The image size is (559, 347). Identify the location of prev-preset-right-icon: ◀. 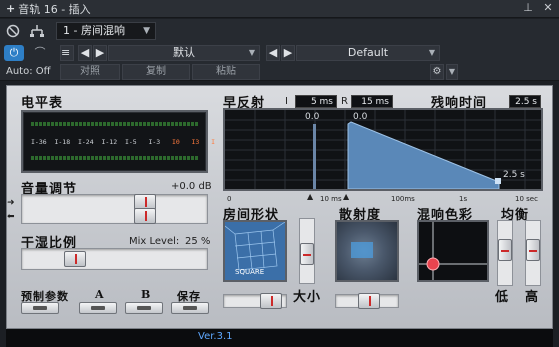
(273, 53).